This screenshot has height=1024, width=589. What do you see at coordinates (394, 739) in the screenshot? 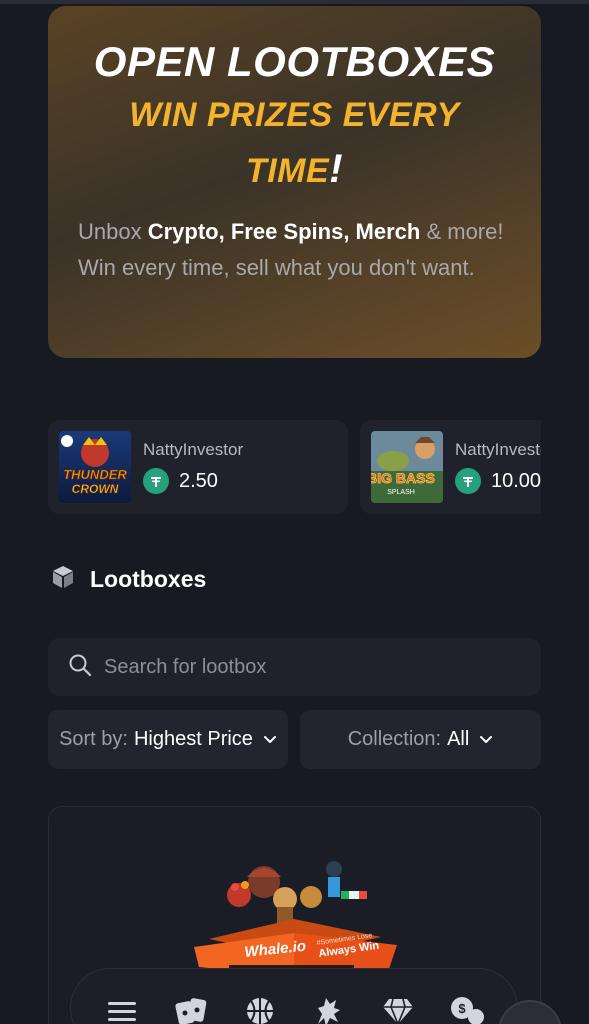
I see `collection-label: Collection:` at bounding box center [394, 739].